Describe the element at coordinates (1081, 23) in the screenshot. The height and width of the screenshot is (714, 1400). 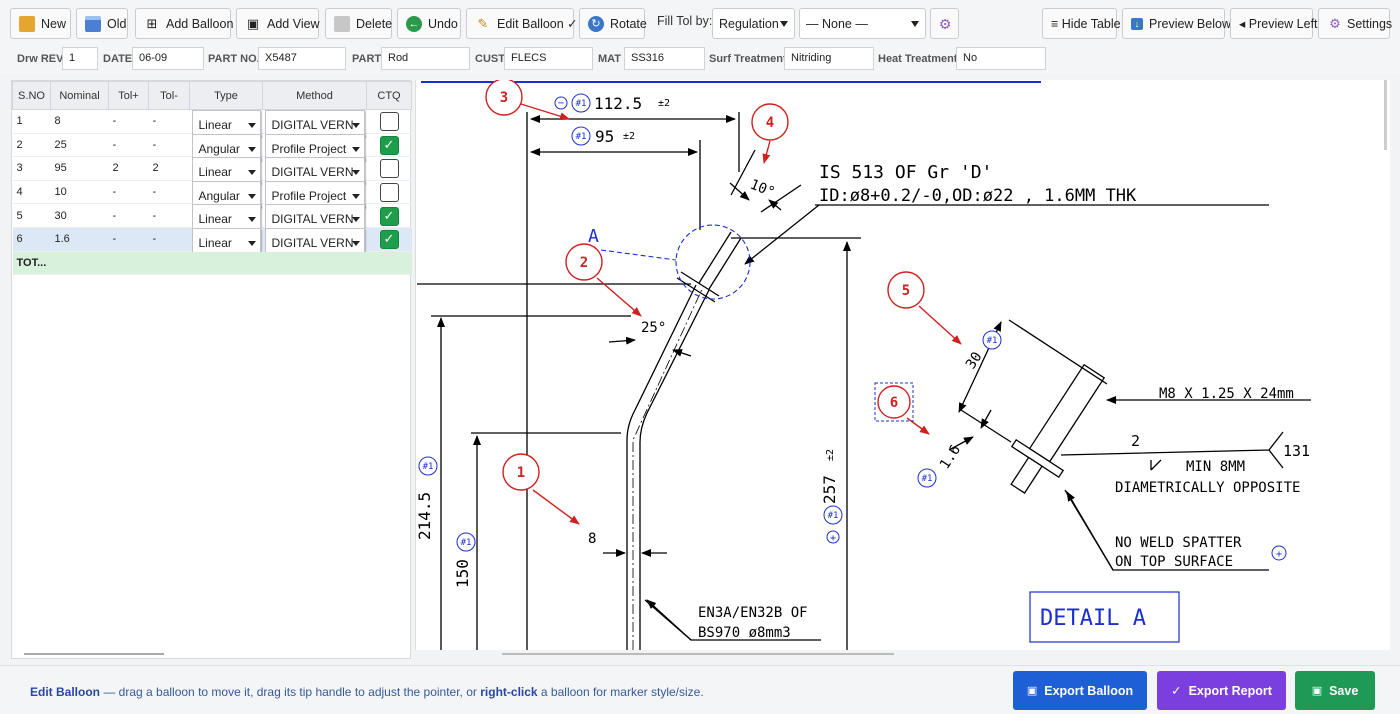
I see `hide-table-button: ≡ Hide Table` at that location.